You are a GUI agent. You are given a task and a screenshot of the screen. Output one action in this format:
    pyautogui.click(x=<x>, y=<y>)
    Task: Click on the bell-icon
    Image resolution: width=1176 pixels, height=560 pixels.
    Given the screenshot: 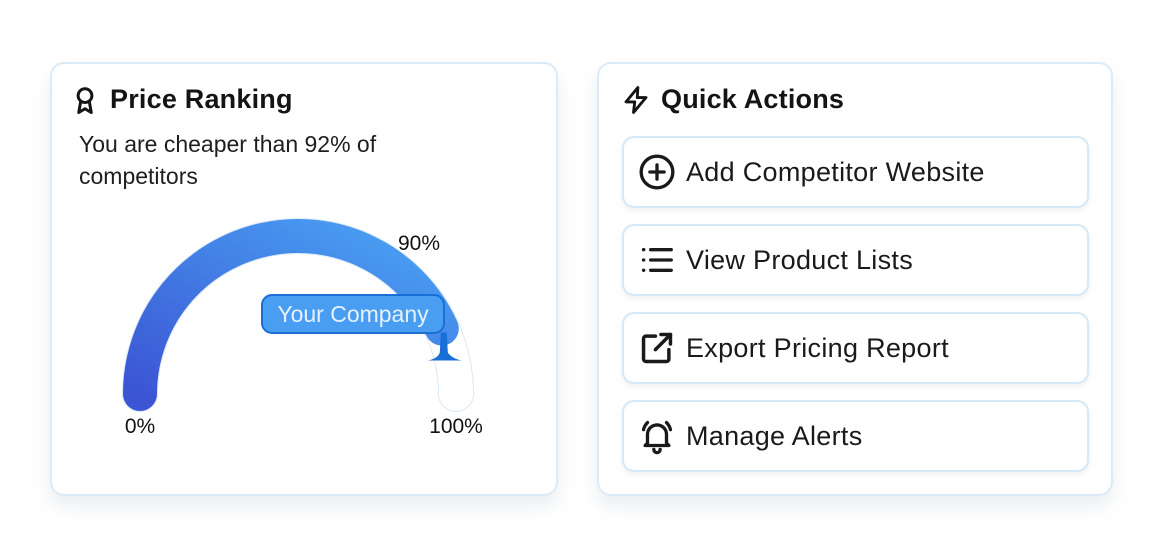 What is the action you would take?
    pyautogui.click(x=657, y=437)
    